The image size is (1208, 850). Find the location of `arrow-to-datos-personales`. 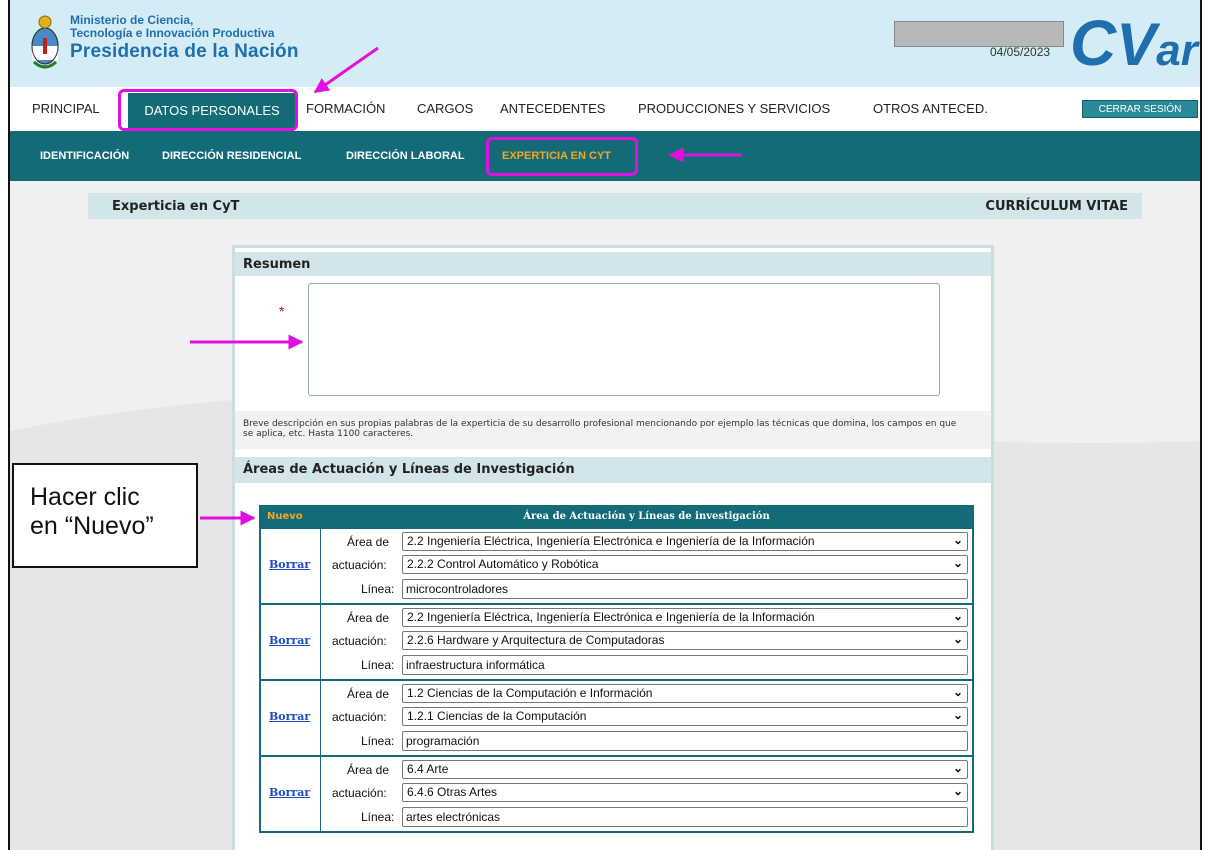

arrow-to-datos-personales is located at coordinates (346, 70).